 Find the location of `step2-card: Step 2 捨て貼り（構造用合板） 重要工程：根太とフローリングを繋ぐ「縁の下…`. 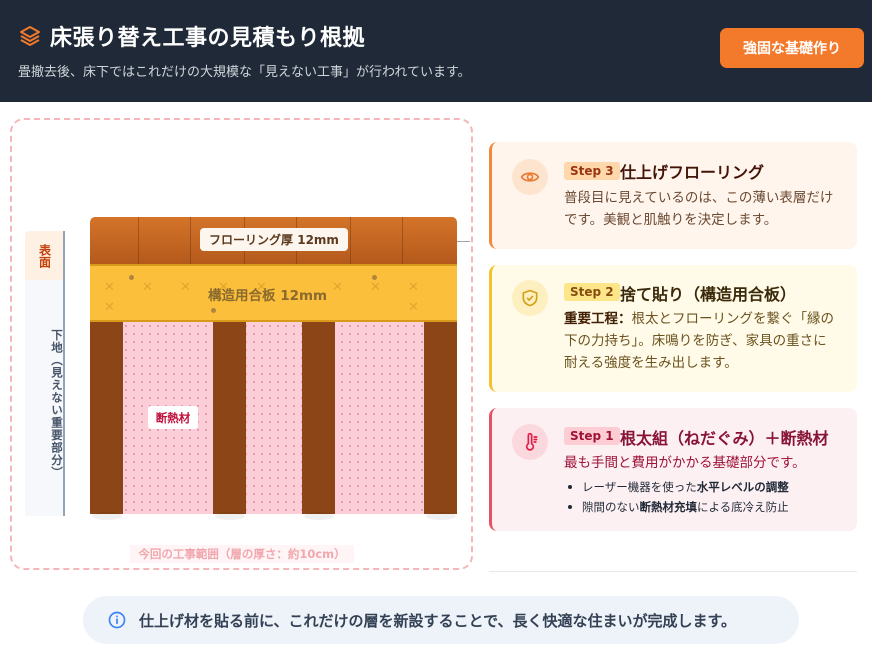

step2-card: Step 2 捨て貼り（構造用合板） 重要工程：根太とフローリングを繋ぐ「縁の下… is located at coordinates (673, 328).